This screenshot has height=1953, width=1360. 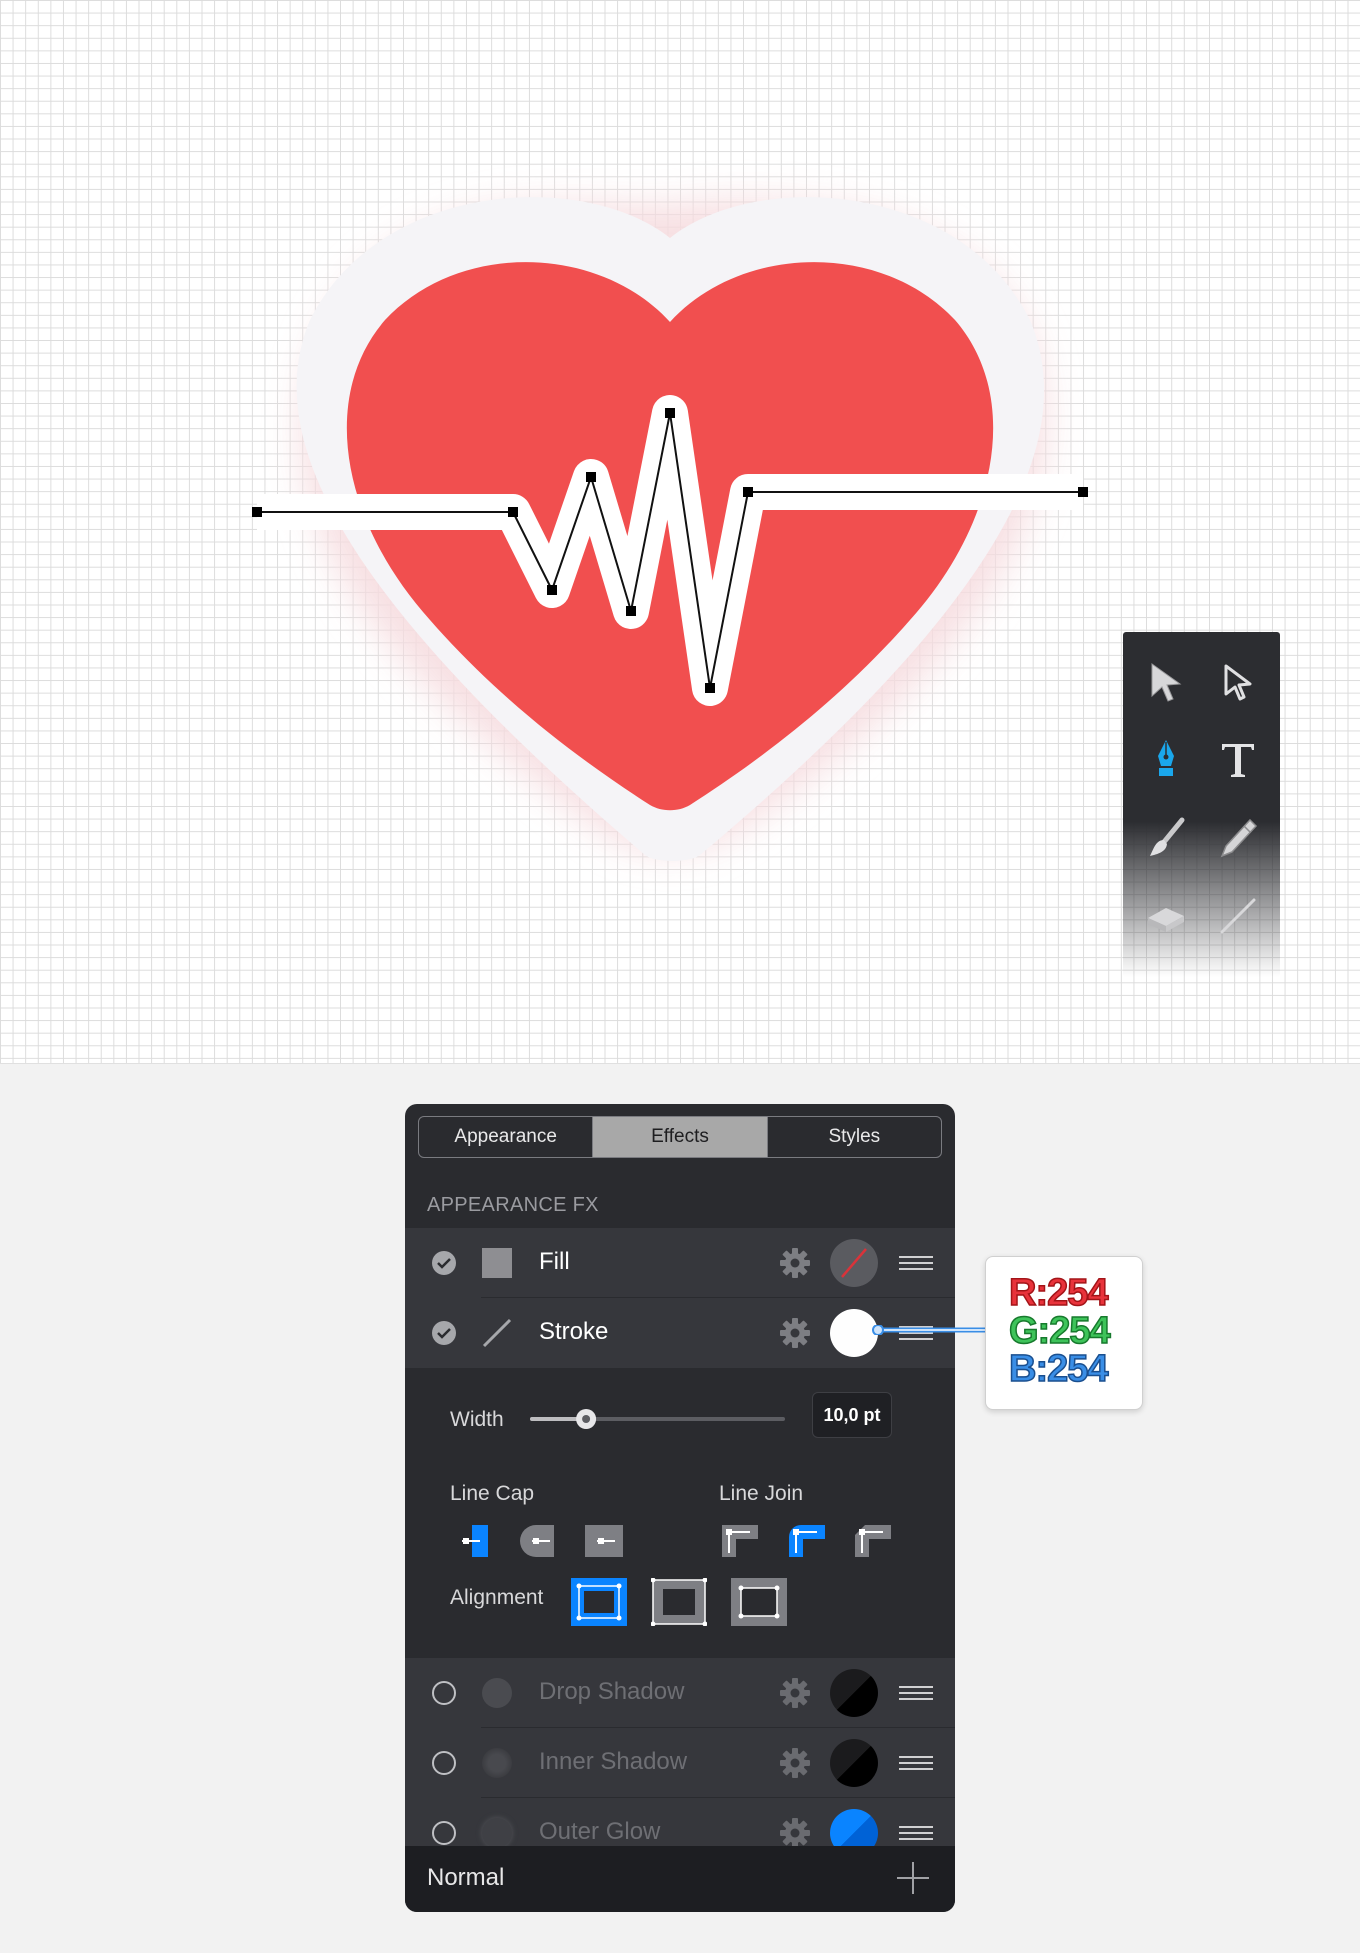 I want to click on tab-appearance: Appearance, so click(x=506, y=1137).